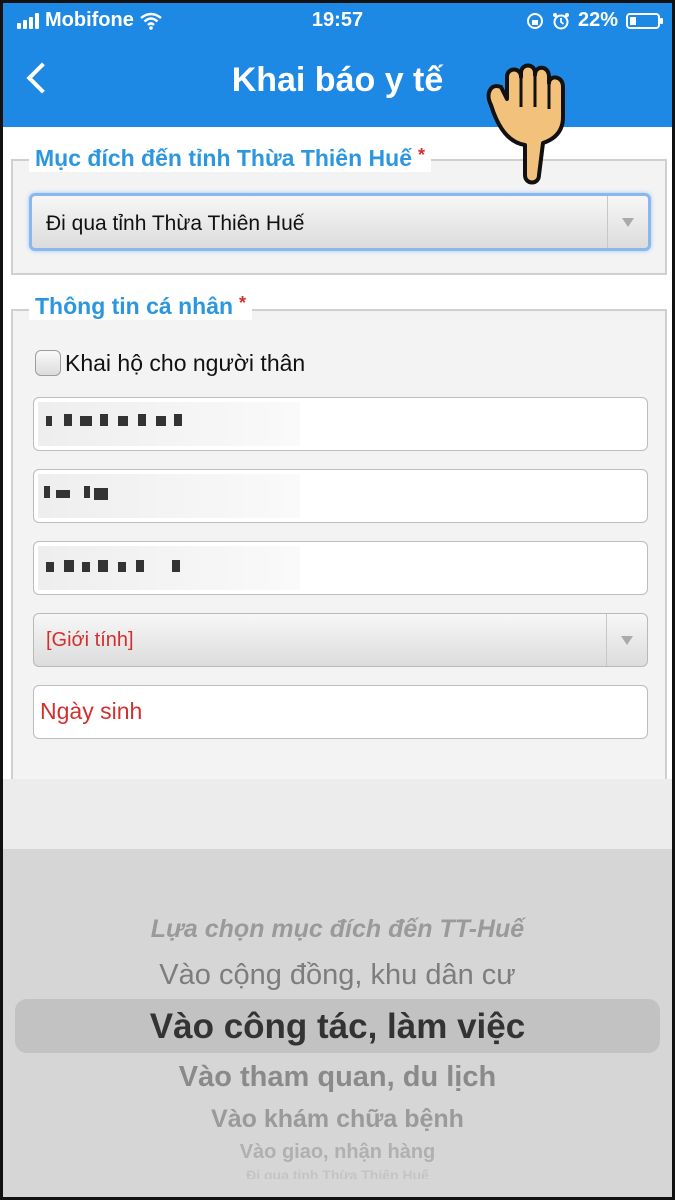 This screenshot has width=675, height=1200. Describe the element at coordinates (534, 20) in the screenshot. I see `rotation-lock-icon` at that location.